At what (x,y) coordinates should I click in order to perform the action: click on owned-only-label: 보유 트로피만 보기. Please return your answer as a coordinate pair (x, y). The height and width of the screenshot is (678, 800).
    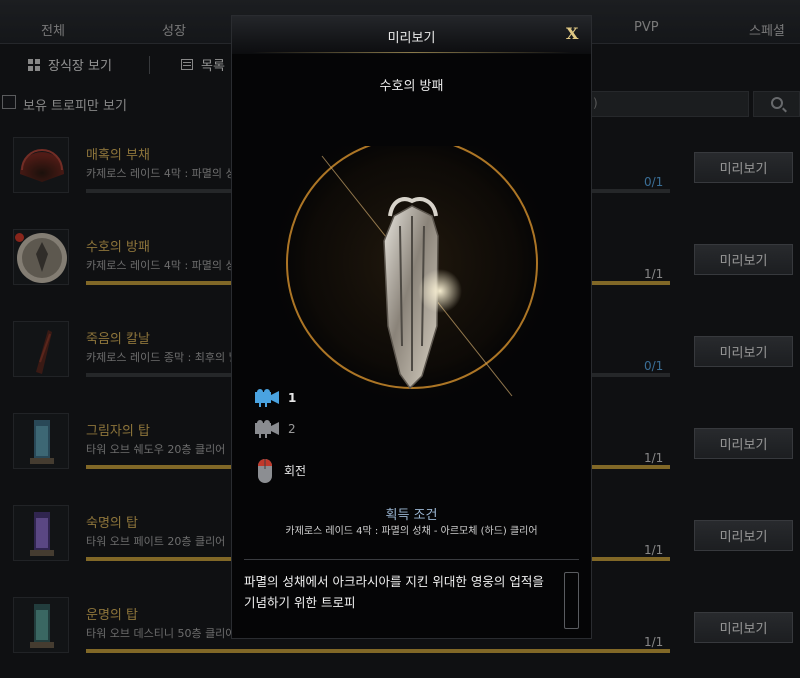
    Looking at the image, I should click on (75, 104).